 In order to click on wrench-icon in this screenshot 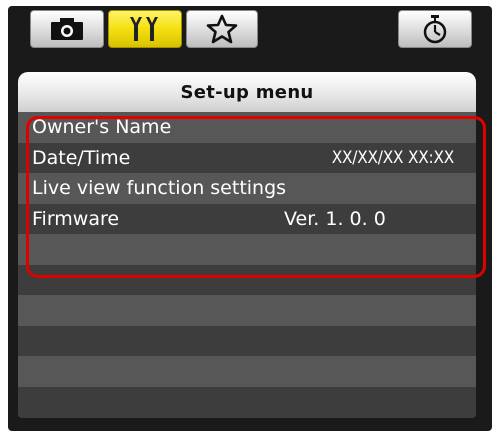, I will do `click(144, 29)`.